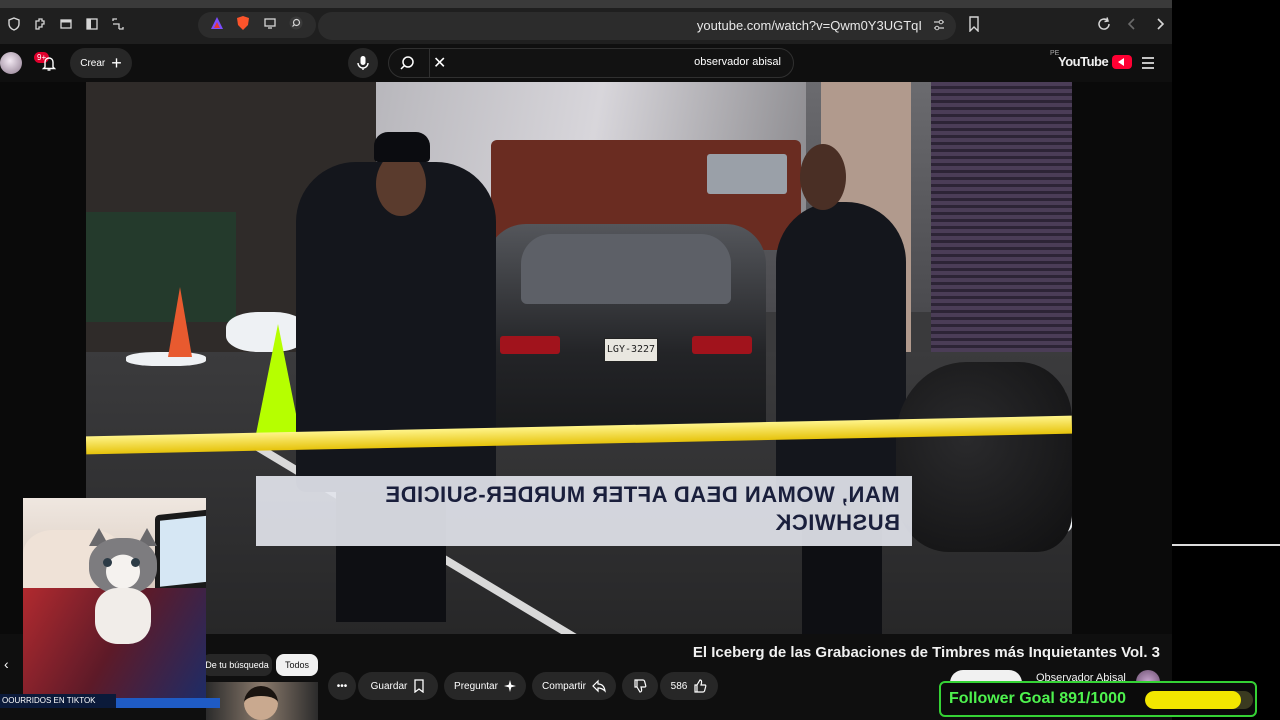 The image size is (1280, 720). Describe the element at coordinates (689, 686) in the screenshot. I see `like-button: 586` at that location.